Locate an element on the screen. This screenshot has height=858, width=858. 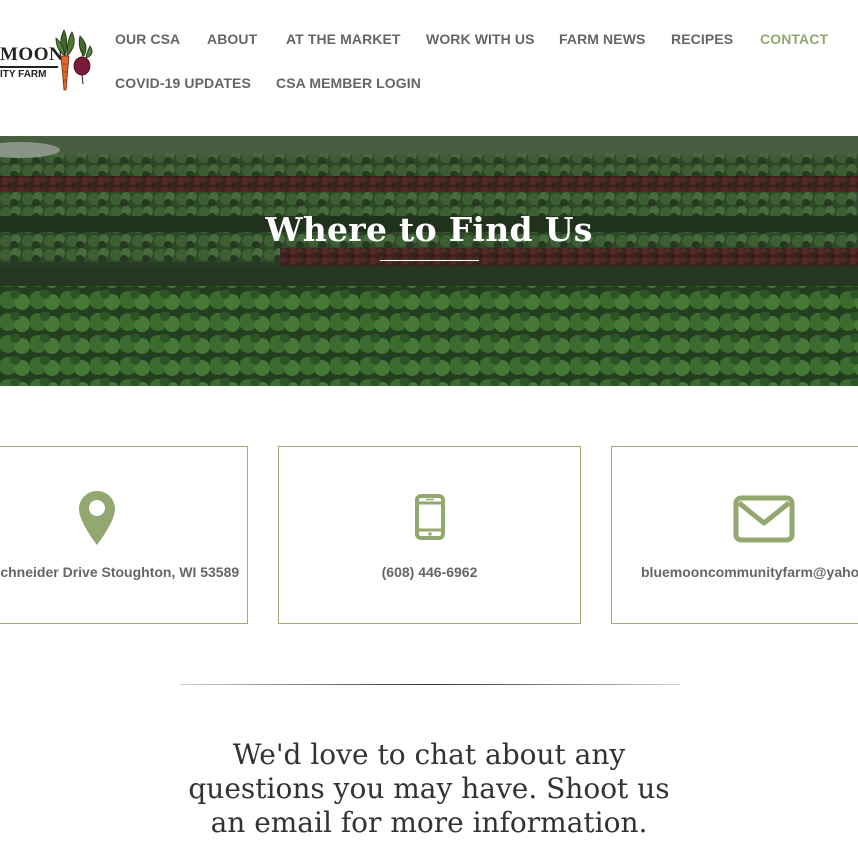
email-card: bluemooncommunityfarm@yahoo. is located at coordinates (734, 535).